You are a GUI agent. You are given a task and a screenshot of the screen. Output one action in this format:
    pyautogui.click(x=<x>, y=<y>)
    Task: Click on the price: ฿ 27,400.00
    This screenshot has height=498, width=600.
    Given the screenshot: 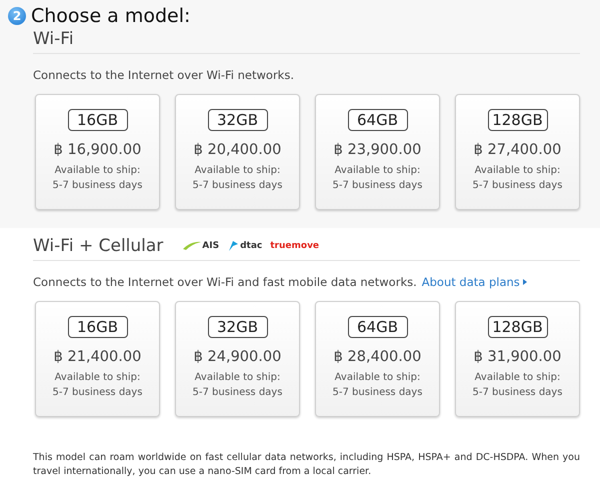 What is the action you would take?
    pyautogui.click(x=518, y=150)
    